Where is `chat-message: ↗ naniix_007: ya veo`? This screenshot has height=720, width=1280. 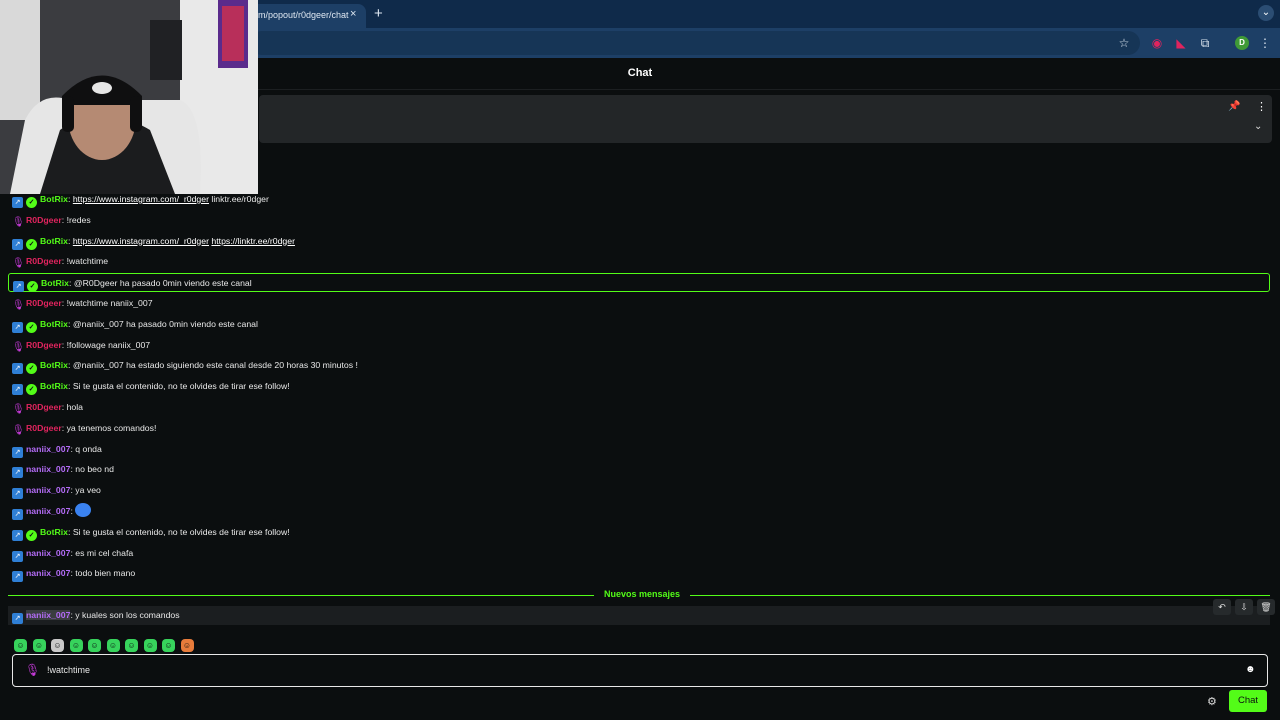
chat-message: ↗ naniix_007: ya veo is located at coordinates (639, 490).